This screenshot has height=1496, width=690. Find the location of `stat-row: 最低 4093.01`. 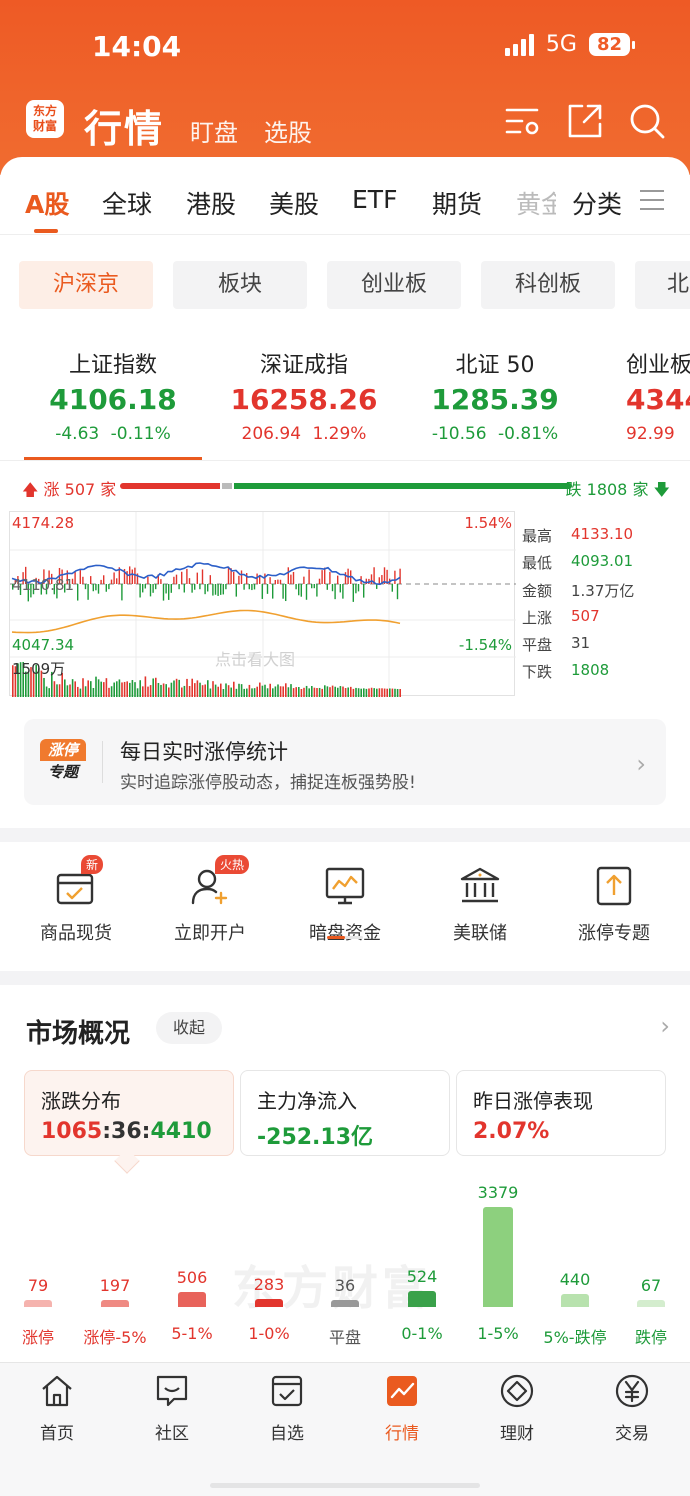

stat-row: 最低 4093.01 is located at coordinates (578, 562).